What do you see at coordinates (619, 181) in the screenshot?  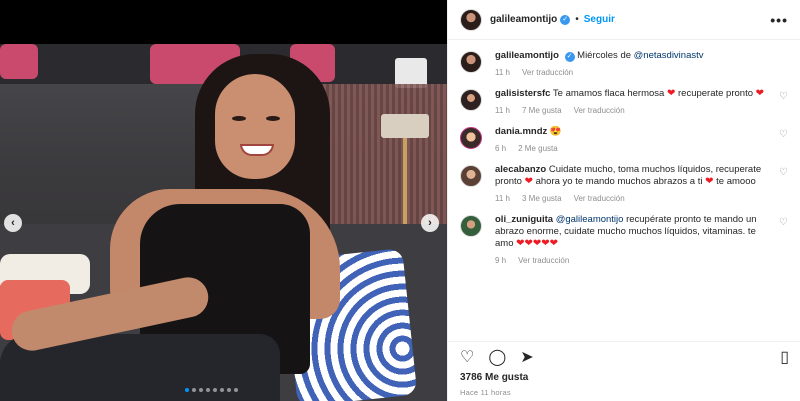 I see `comment-message: ahora yo te mando muchos abrazos a ti` at bounding box center [619, 181].